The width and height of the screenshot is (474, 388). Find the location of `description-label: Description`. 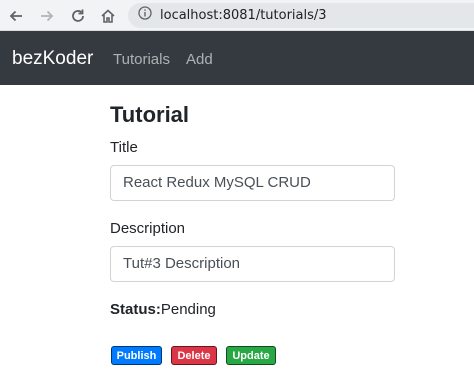

description-label: Description is located at coordinates (148, 228).